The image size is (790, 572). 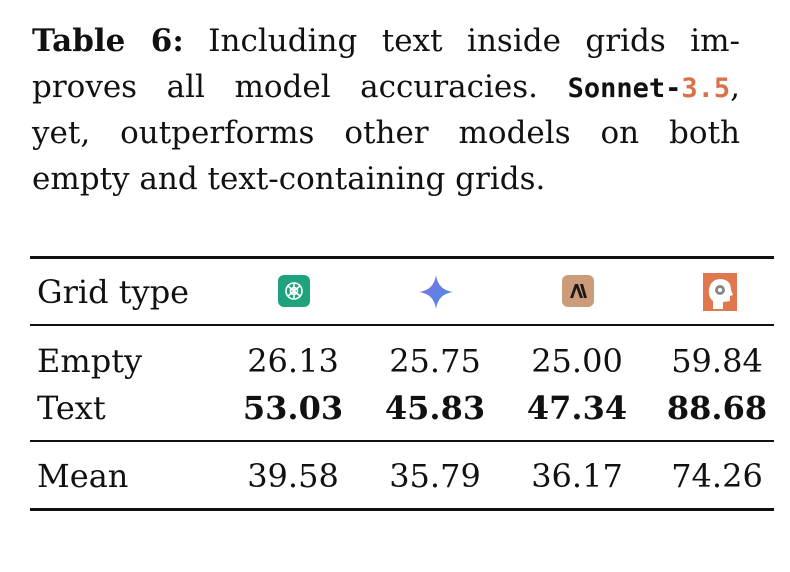 What do you see at coordinates (578, 291) in the screenshot?
I see `anthropic-icon` at bounding box center [578, 291].